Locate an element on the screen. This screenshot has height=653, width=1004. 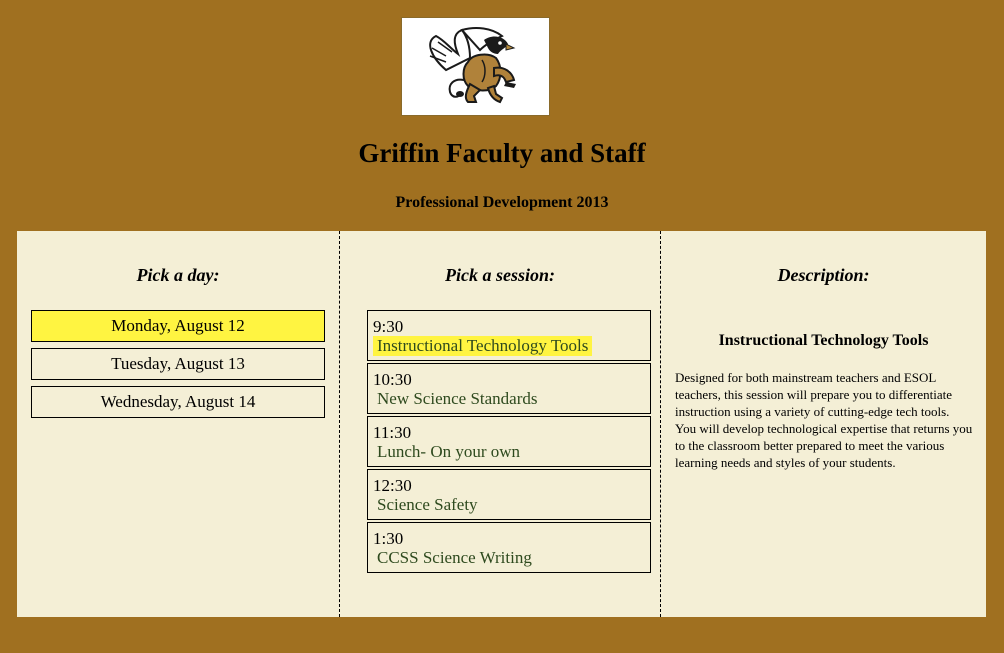
day-column-heading: Pick a day: is located at coordinates (178, 275).